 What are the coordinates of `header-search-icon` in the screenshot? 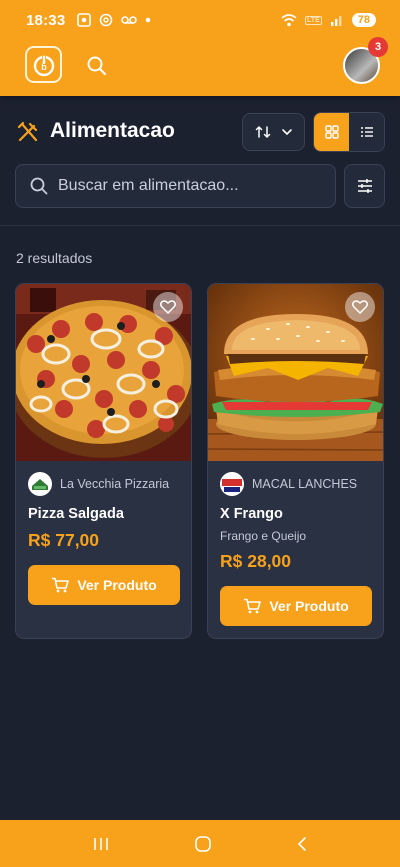 It's located at (97, 66).